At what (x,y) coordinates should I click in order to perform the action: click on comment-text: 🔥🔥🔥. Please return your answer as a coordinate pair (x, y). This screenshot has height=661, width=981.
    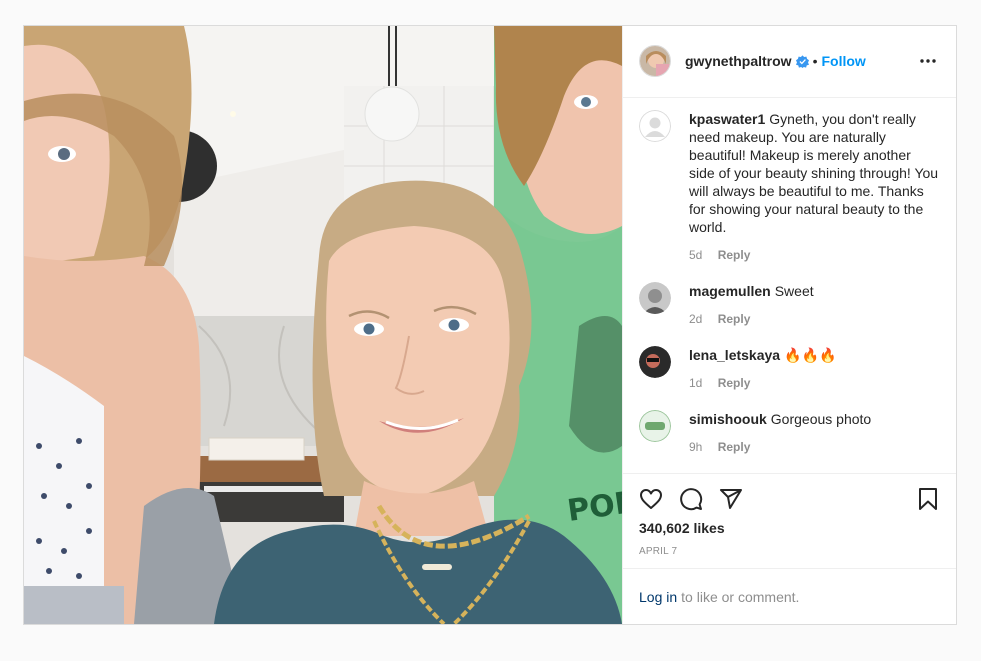
    Looking at the image, I should click on (810, 354).